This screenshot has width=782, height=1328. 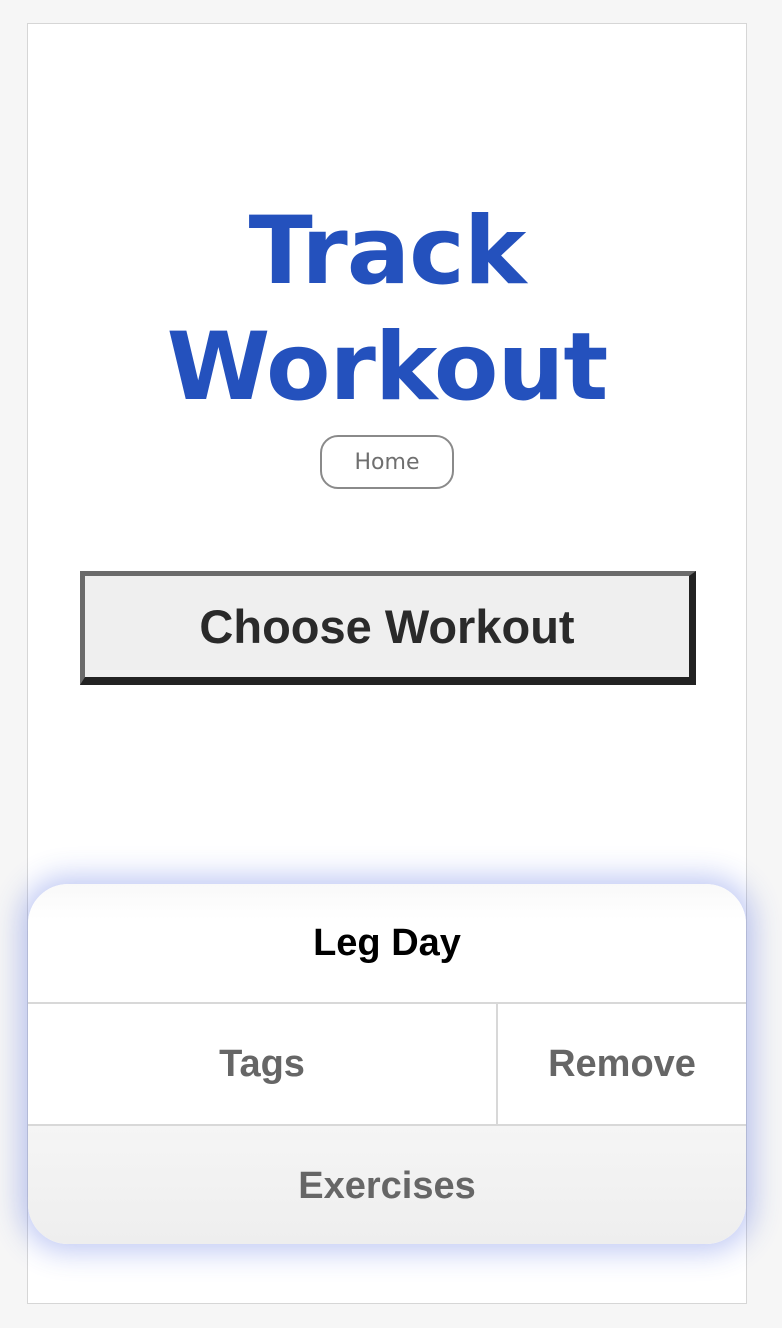 I want to click on remove-button: Remove, so click(x=622, y=1064).